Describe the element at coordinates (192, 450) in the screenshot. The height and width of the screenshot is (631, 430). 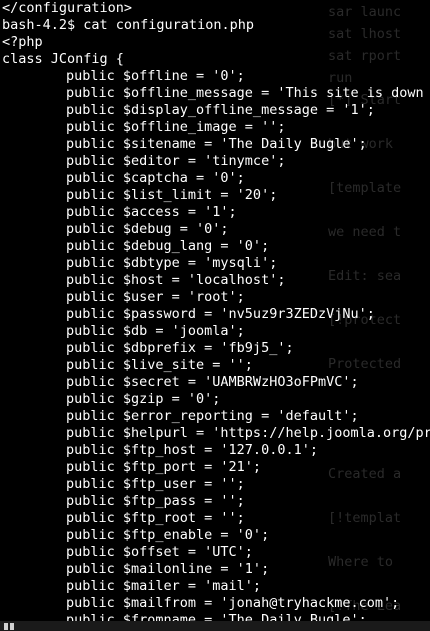
I see `terminal-line-text: public $ftp_host = '127.0.0.1';` at that location.